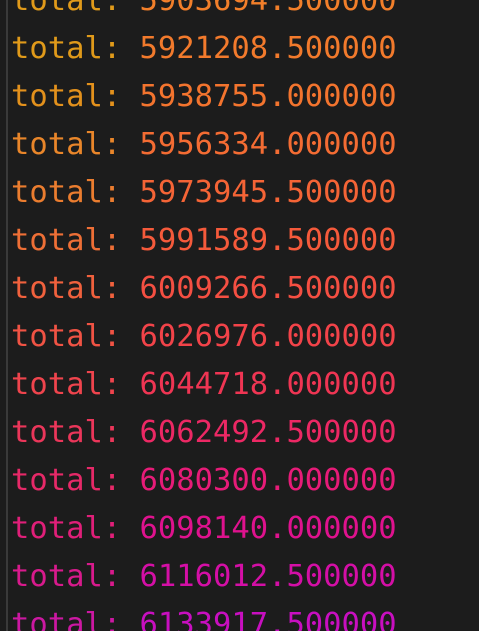 The width and height of the screenshot is (479, 631). Describe the element at coordinates (7, 315) in the screenshot. I see `terminal-left-border` at that location.